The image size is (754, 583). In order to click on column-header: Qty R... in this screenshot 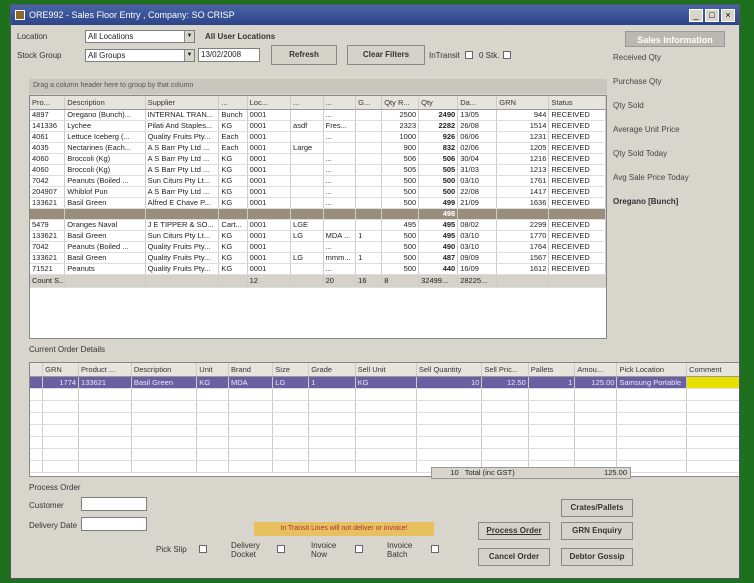, I will do `click(400, 103)`.